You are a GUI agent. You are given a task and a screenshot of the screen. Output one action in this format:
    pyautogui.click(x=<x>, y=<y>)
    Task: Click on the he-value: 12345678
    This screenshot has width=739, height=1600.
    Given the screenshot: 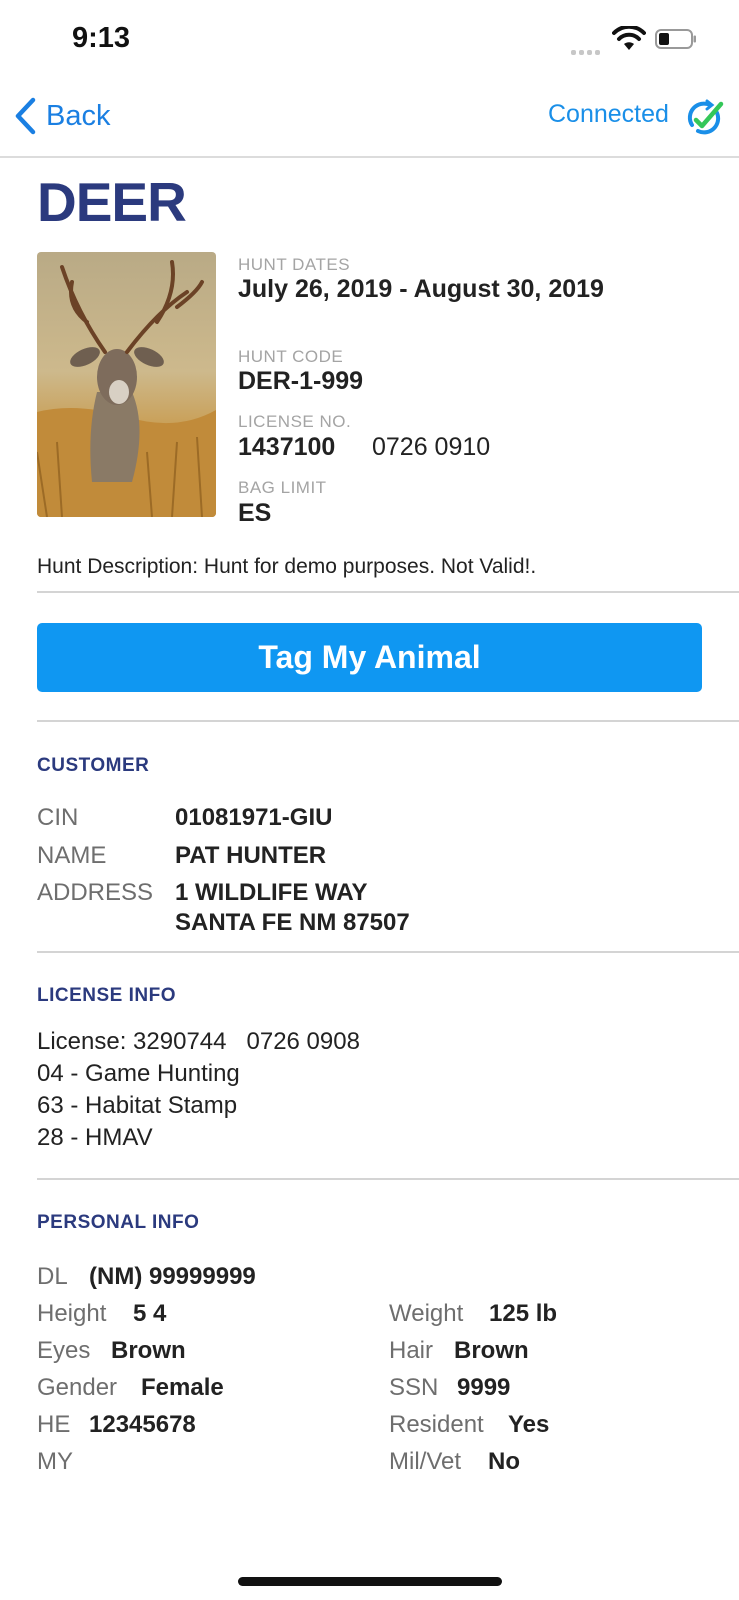 What is the action you would take?
    pyautogui.click(x=142, y=1424)
    